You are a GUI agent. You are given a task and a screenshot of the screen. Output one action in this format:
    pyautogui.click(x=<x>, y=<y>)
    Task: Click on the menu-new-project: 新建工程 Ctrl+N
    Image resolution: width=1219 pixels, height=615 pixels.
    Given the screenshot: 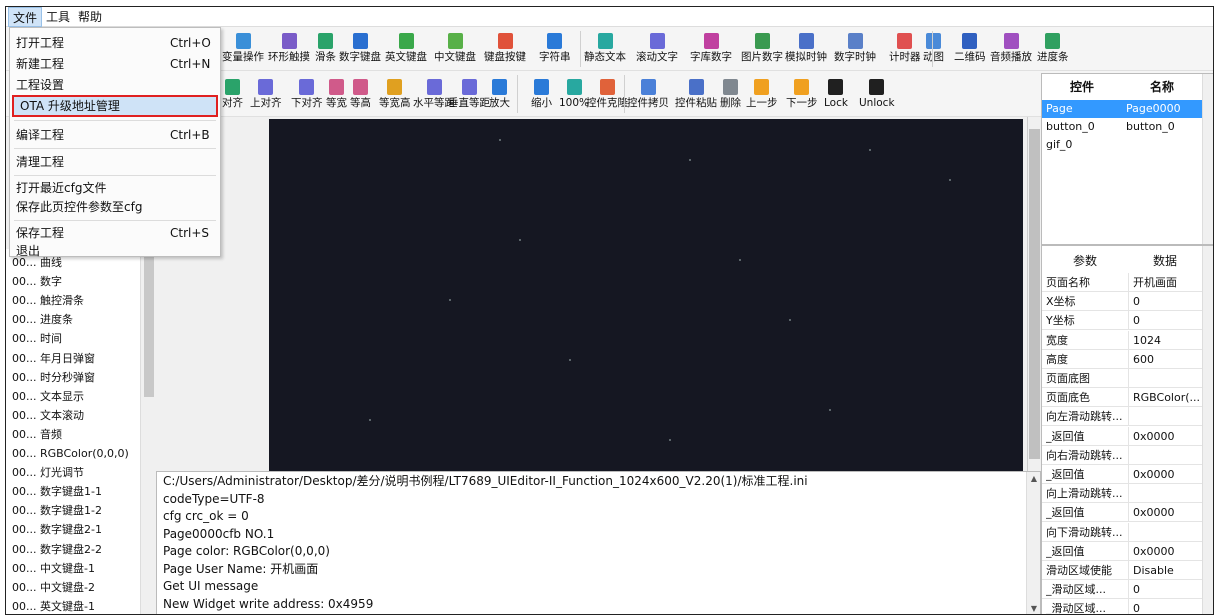 What is the action you would take?
    pyautogui.click(x=115, y=64)
    